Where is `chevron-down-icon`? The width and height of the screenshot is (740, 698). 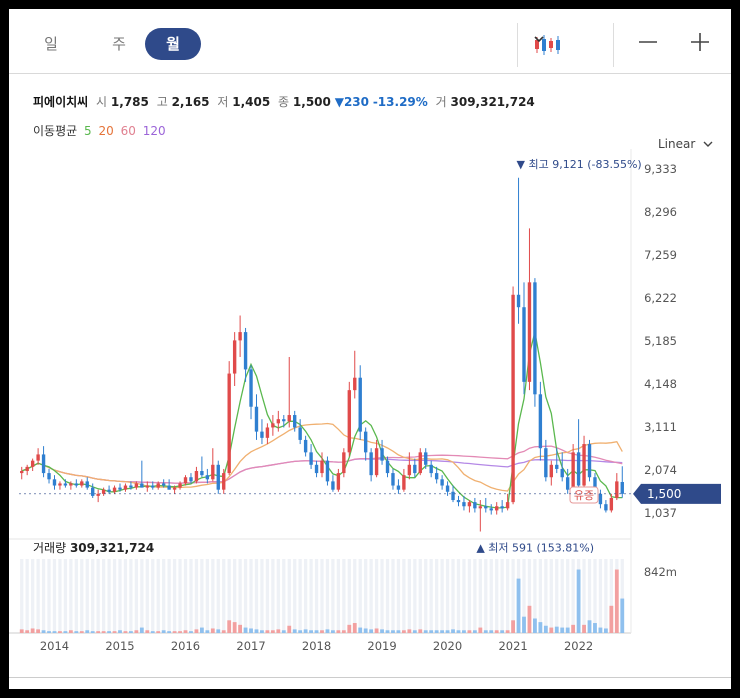 chevron-down-icon is located at coordinates (539, 39).